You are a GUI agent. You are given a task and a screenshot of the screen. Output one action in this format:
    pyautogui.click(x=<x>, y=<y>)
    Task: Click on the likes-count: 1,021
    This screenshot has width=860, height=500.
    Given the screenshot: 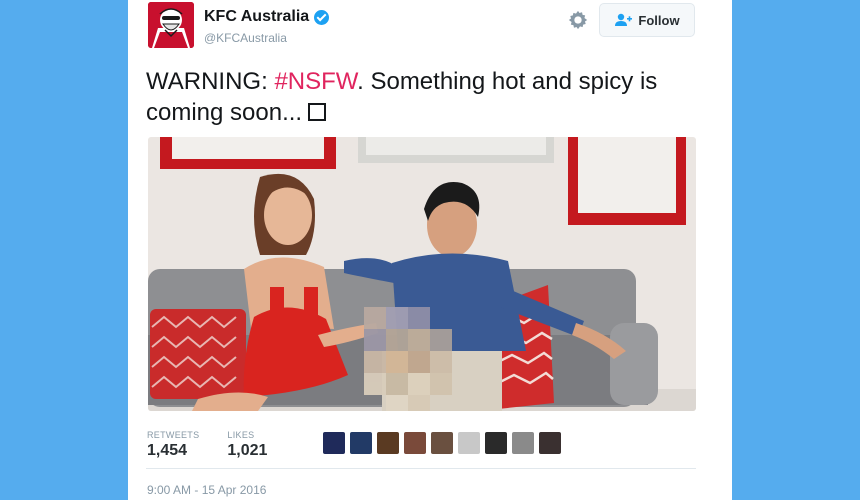 What is the action you would take?
    pyautogui.click(x=247, y=450)
    